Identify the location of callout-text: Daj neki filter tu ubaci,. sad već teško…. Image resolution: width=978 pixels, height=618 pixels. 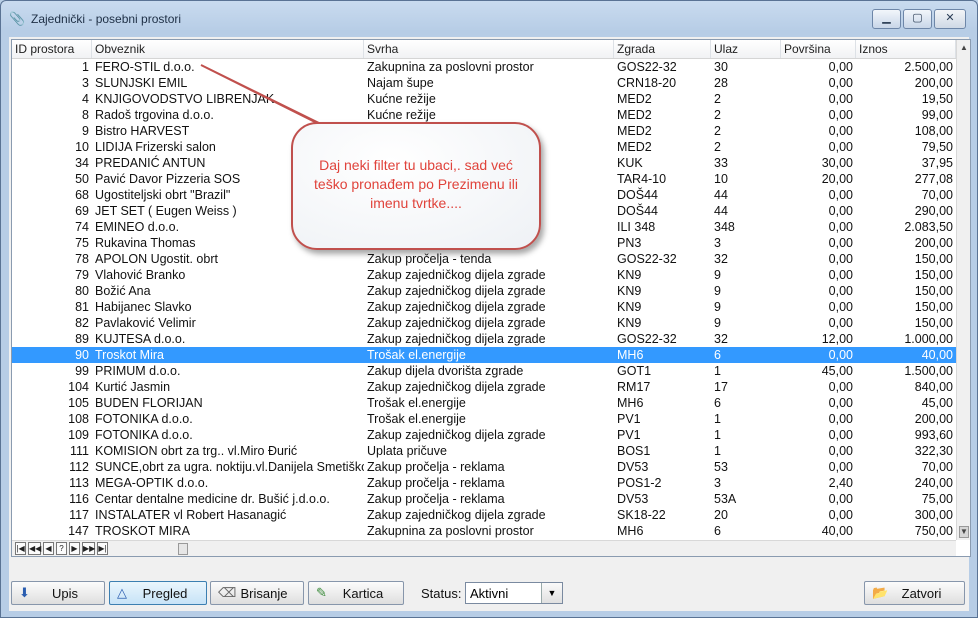
(416, 184).